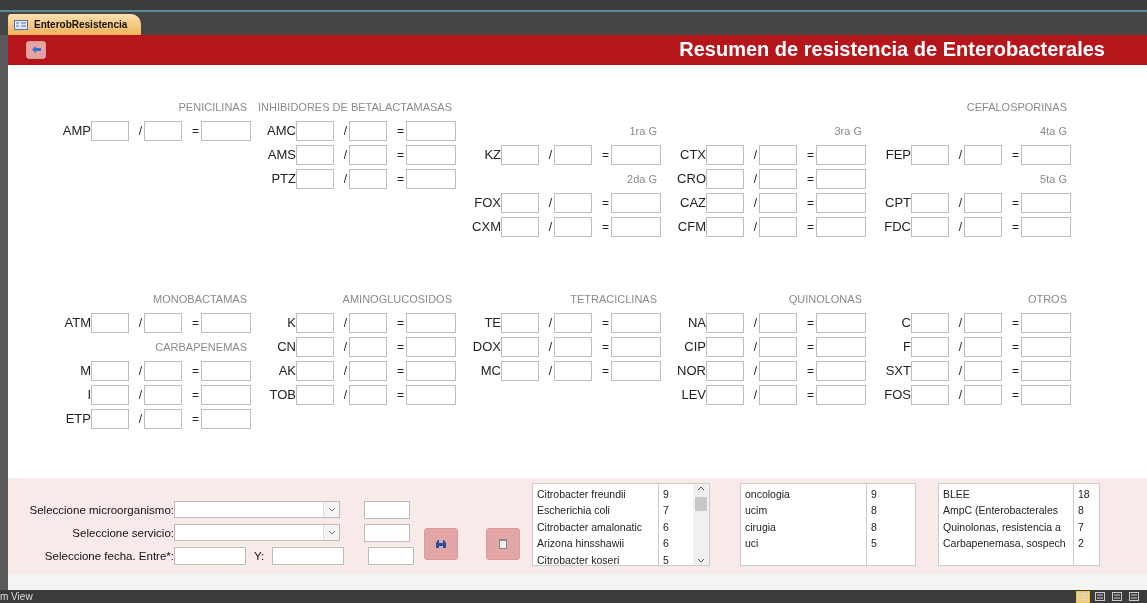 This screenshot has height=603, width=1147. Describe the element at coordinates (597, 558) in the screenshot. I see `list-item: Citrobacter koseri` at that location.